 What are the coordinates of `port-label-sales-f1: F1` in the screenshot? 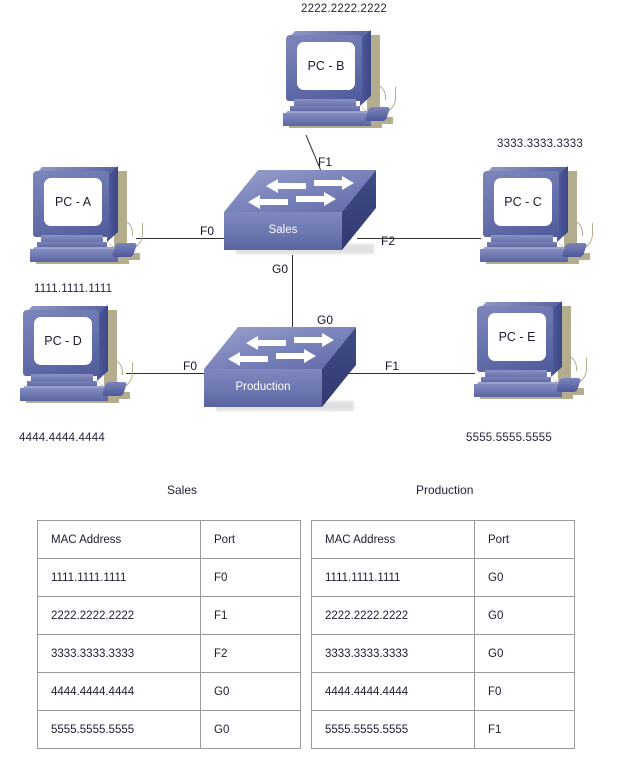 It's located at (325, 162).